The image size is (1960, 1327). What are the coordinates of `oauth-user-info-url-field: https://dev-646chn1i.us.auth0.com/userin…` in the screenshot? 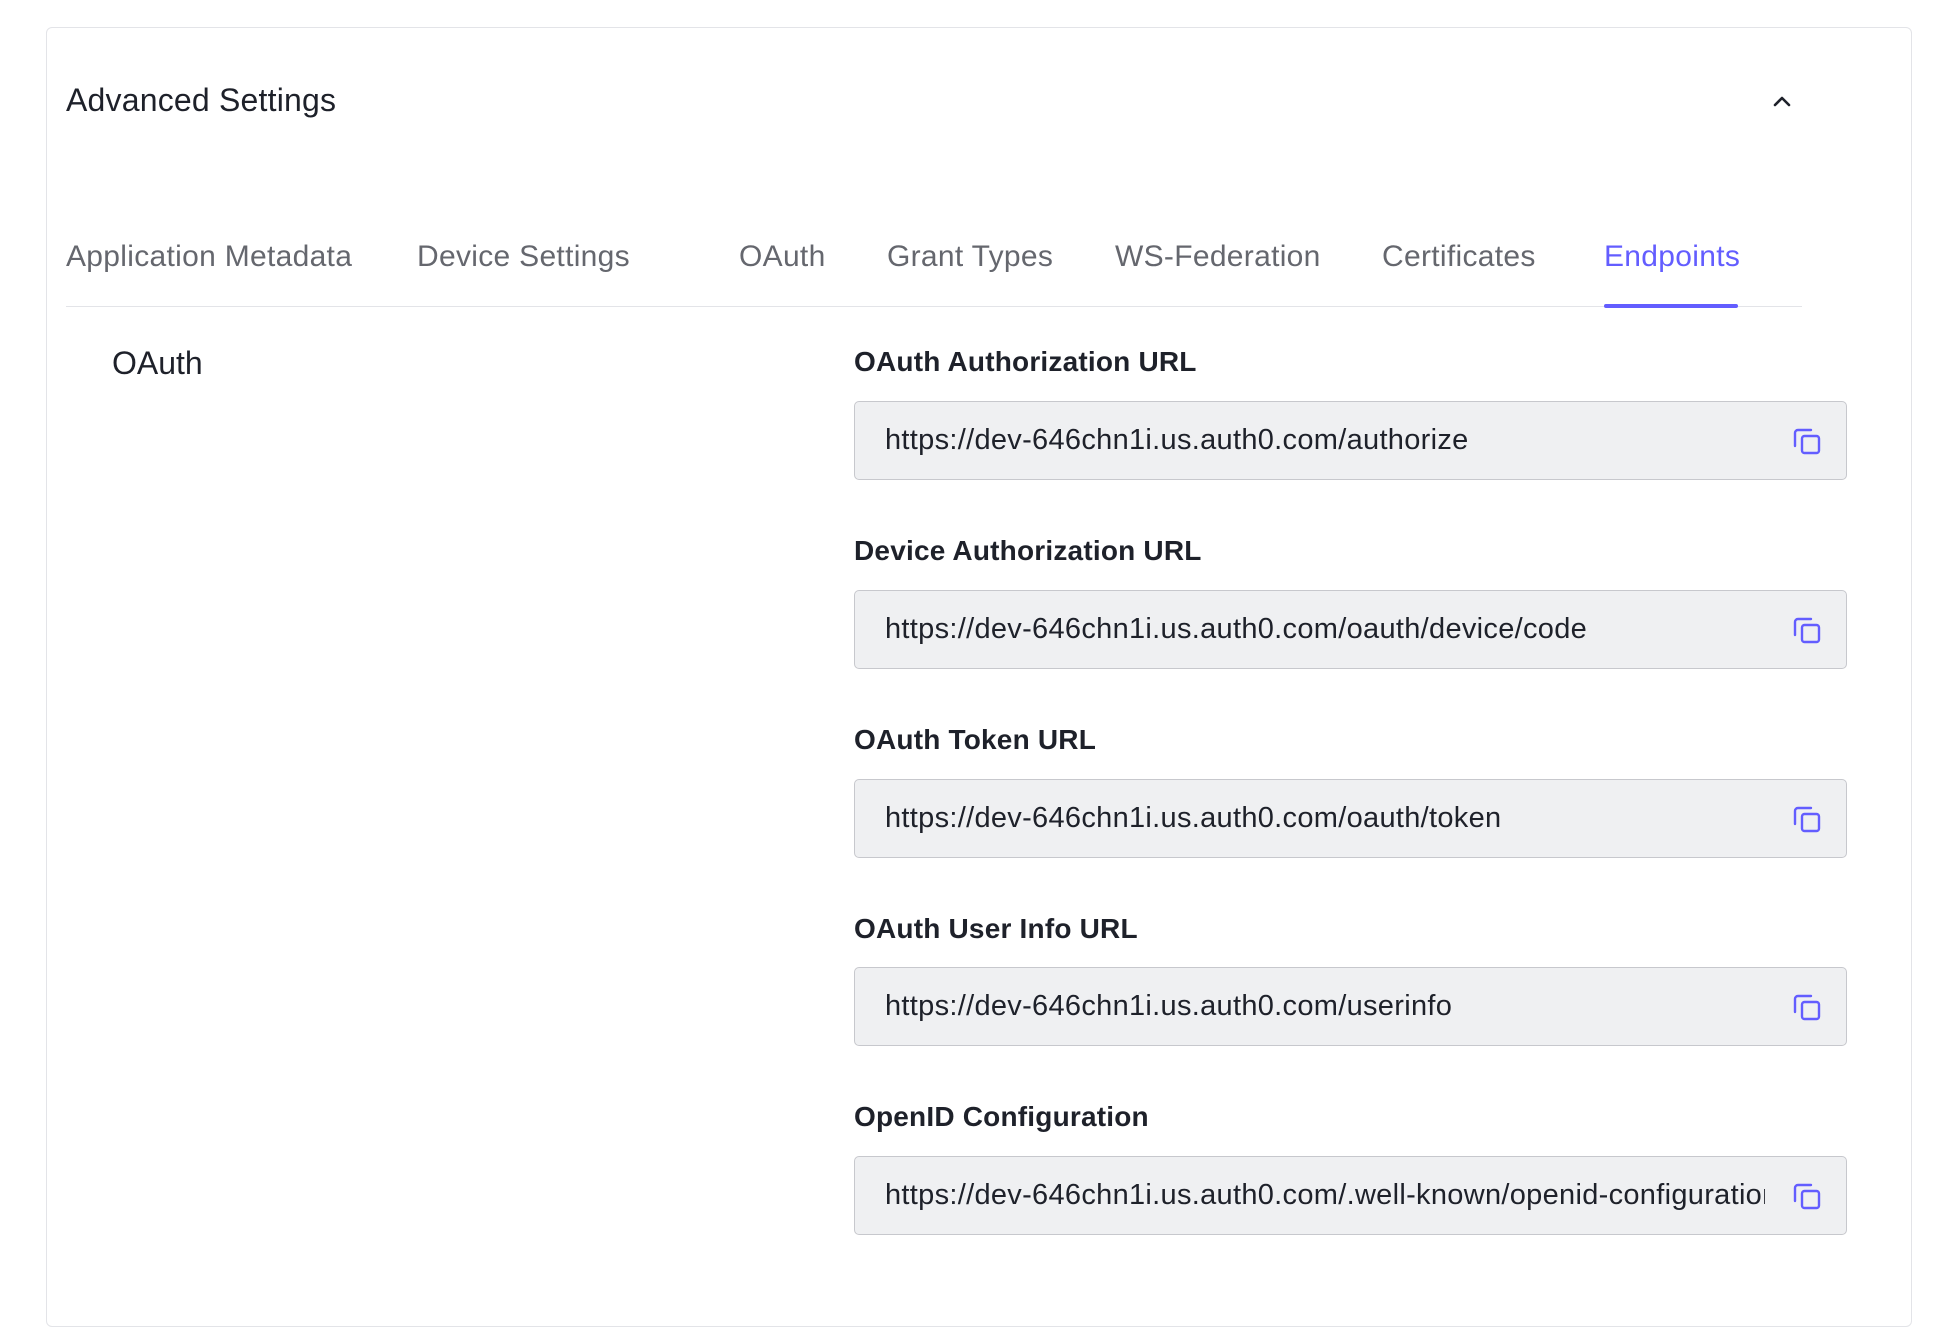 It's located at (1350, 1006).